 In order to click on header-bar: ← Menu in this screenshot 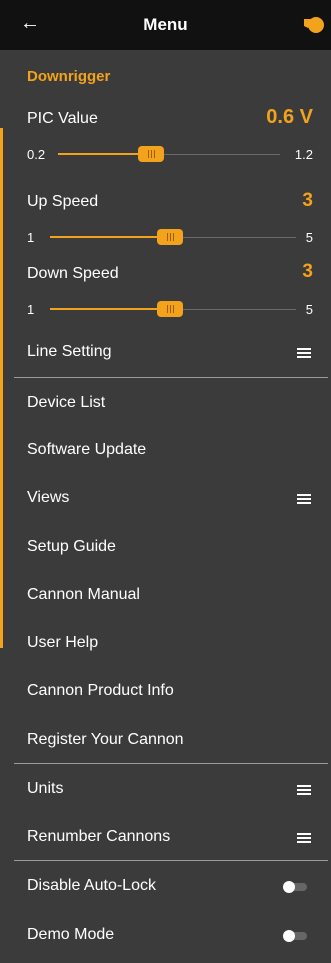, I will do `click(165, 25)`.